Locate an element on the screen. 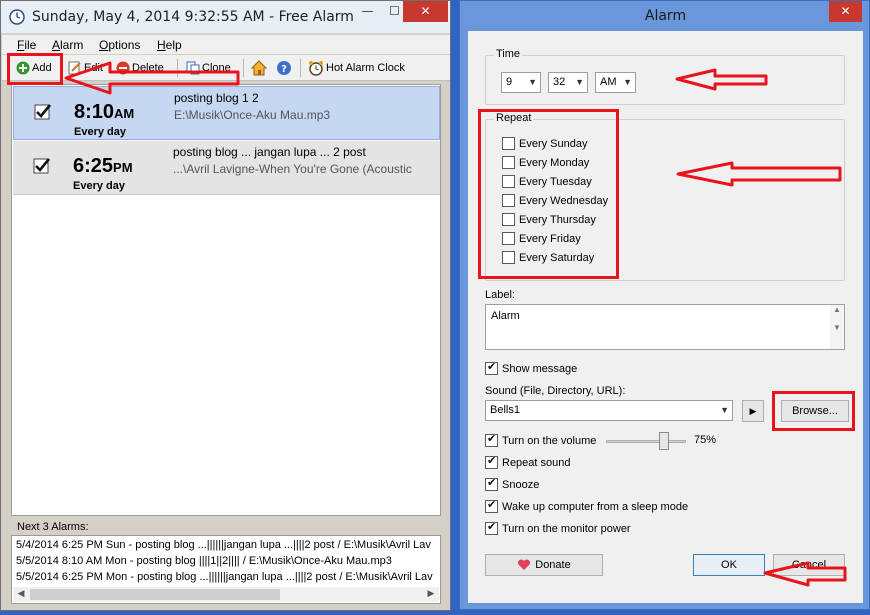 The width and height of the screenshot is (870, 615). ok-button: OK is located at coordinates (729, 565).